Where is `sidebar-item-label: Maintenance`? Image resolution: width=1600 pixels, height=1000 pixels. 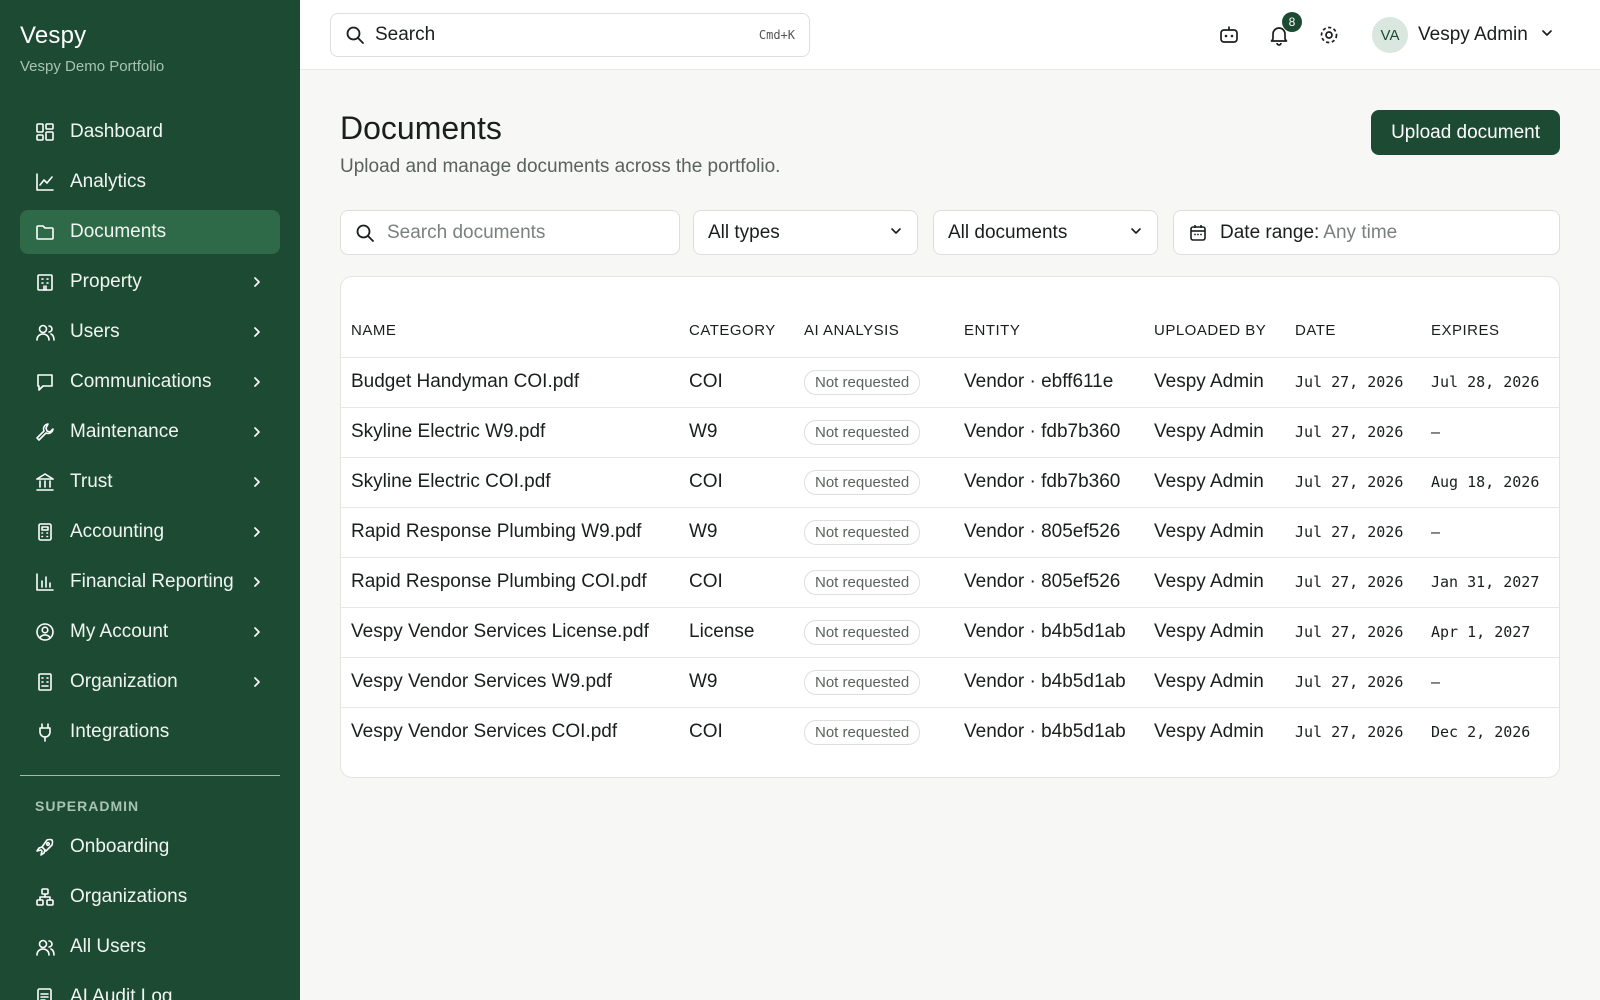 sidebar-item-label: Maintenance is located at coordinates (124, 431).